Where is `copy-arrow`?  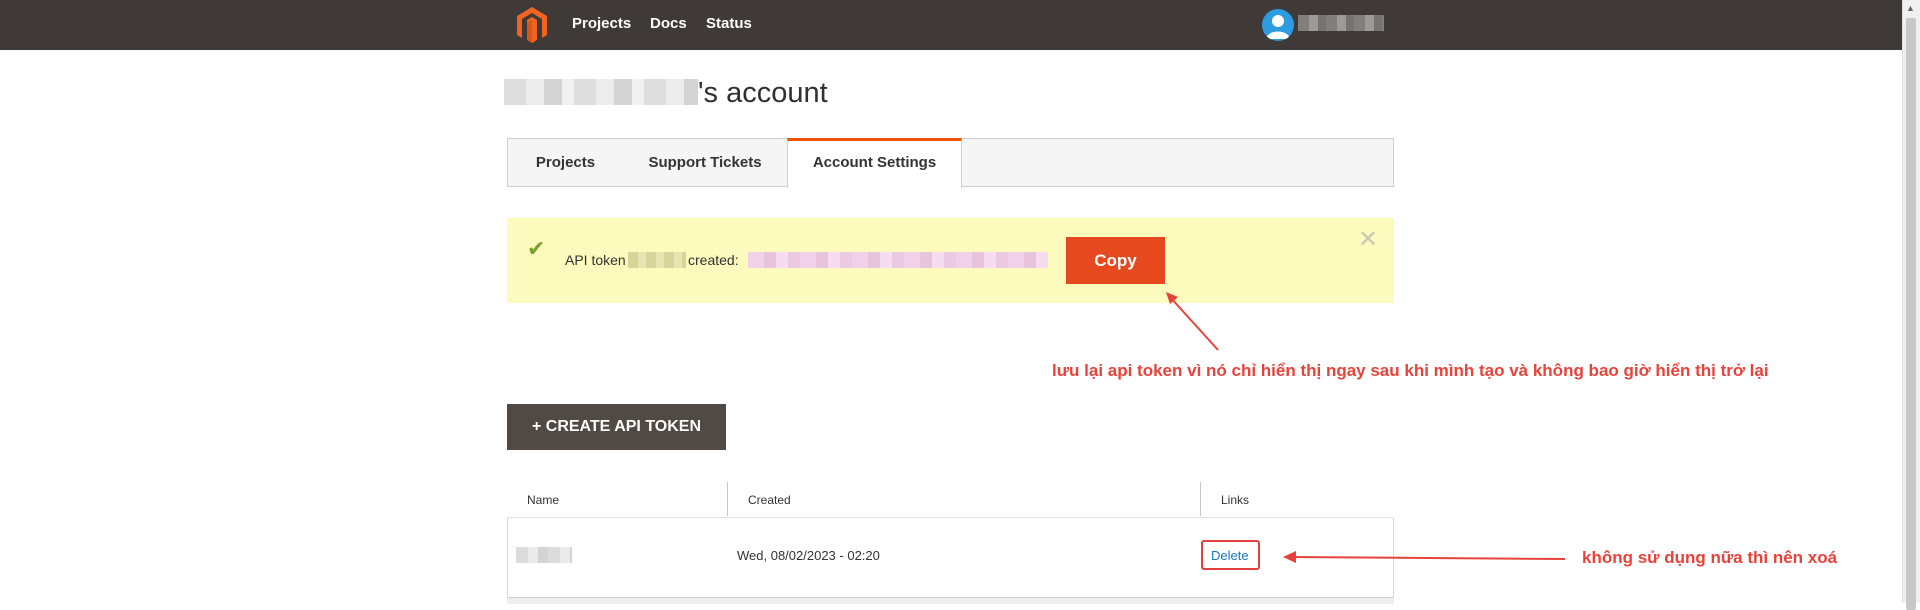
copy-arrow is located at coordinates (1194, 323).